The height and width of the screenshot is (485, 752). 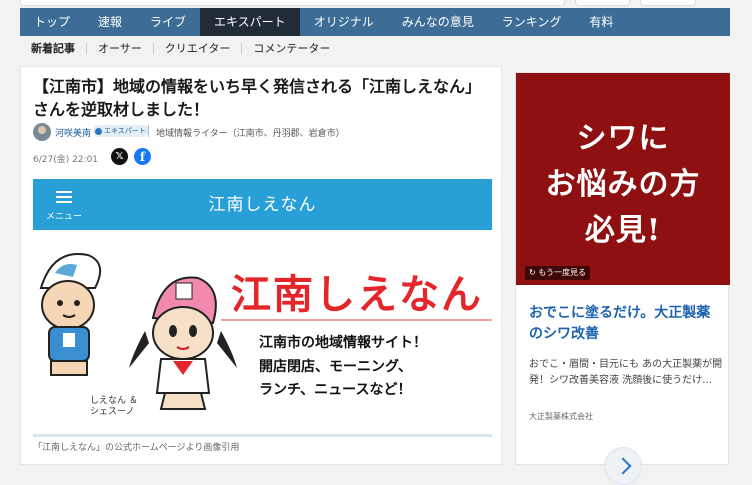 What do you see at coordinates (335, 390) in the screenshot?
I see `figure-line-3: ランチ、ニュースなど！` at bounding box center [335, 390].